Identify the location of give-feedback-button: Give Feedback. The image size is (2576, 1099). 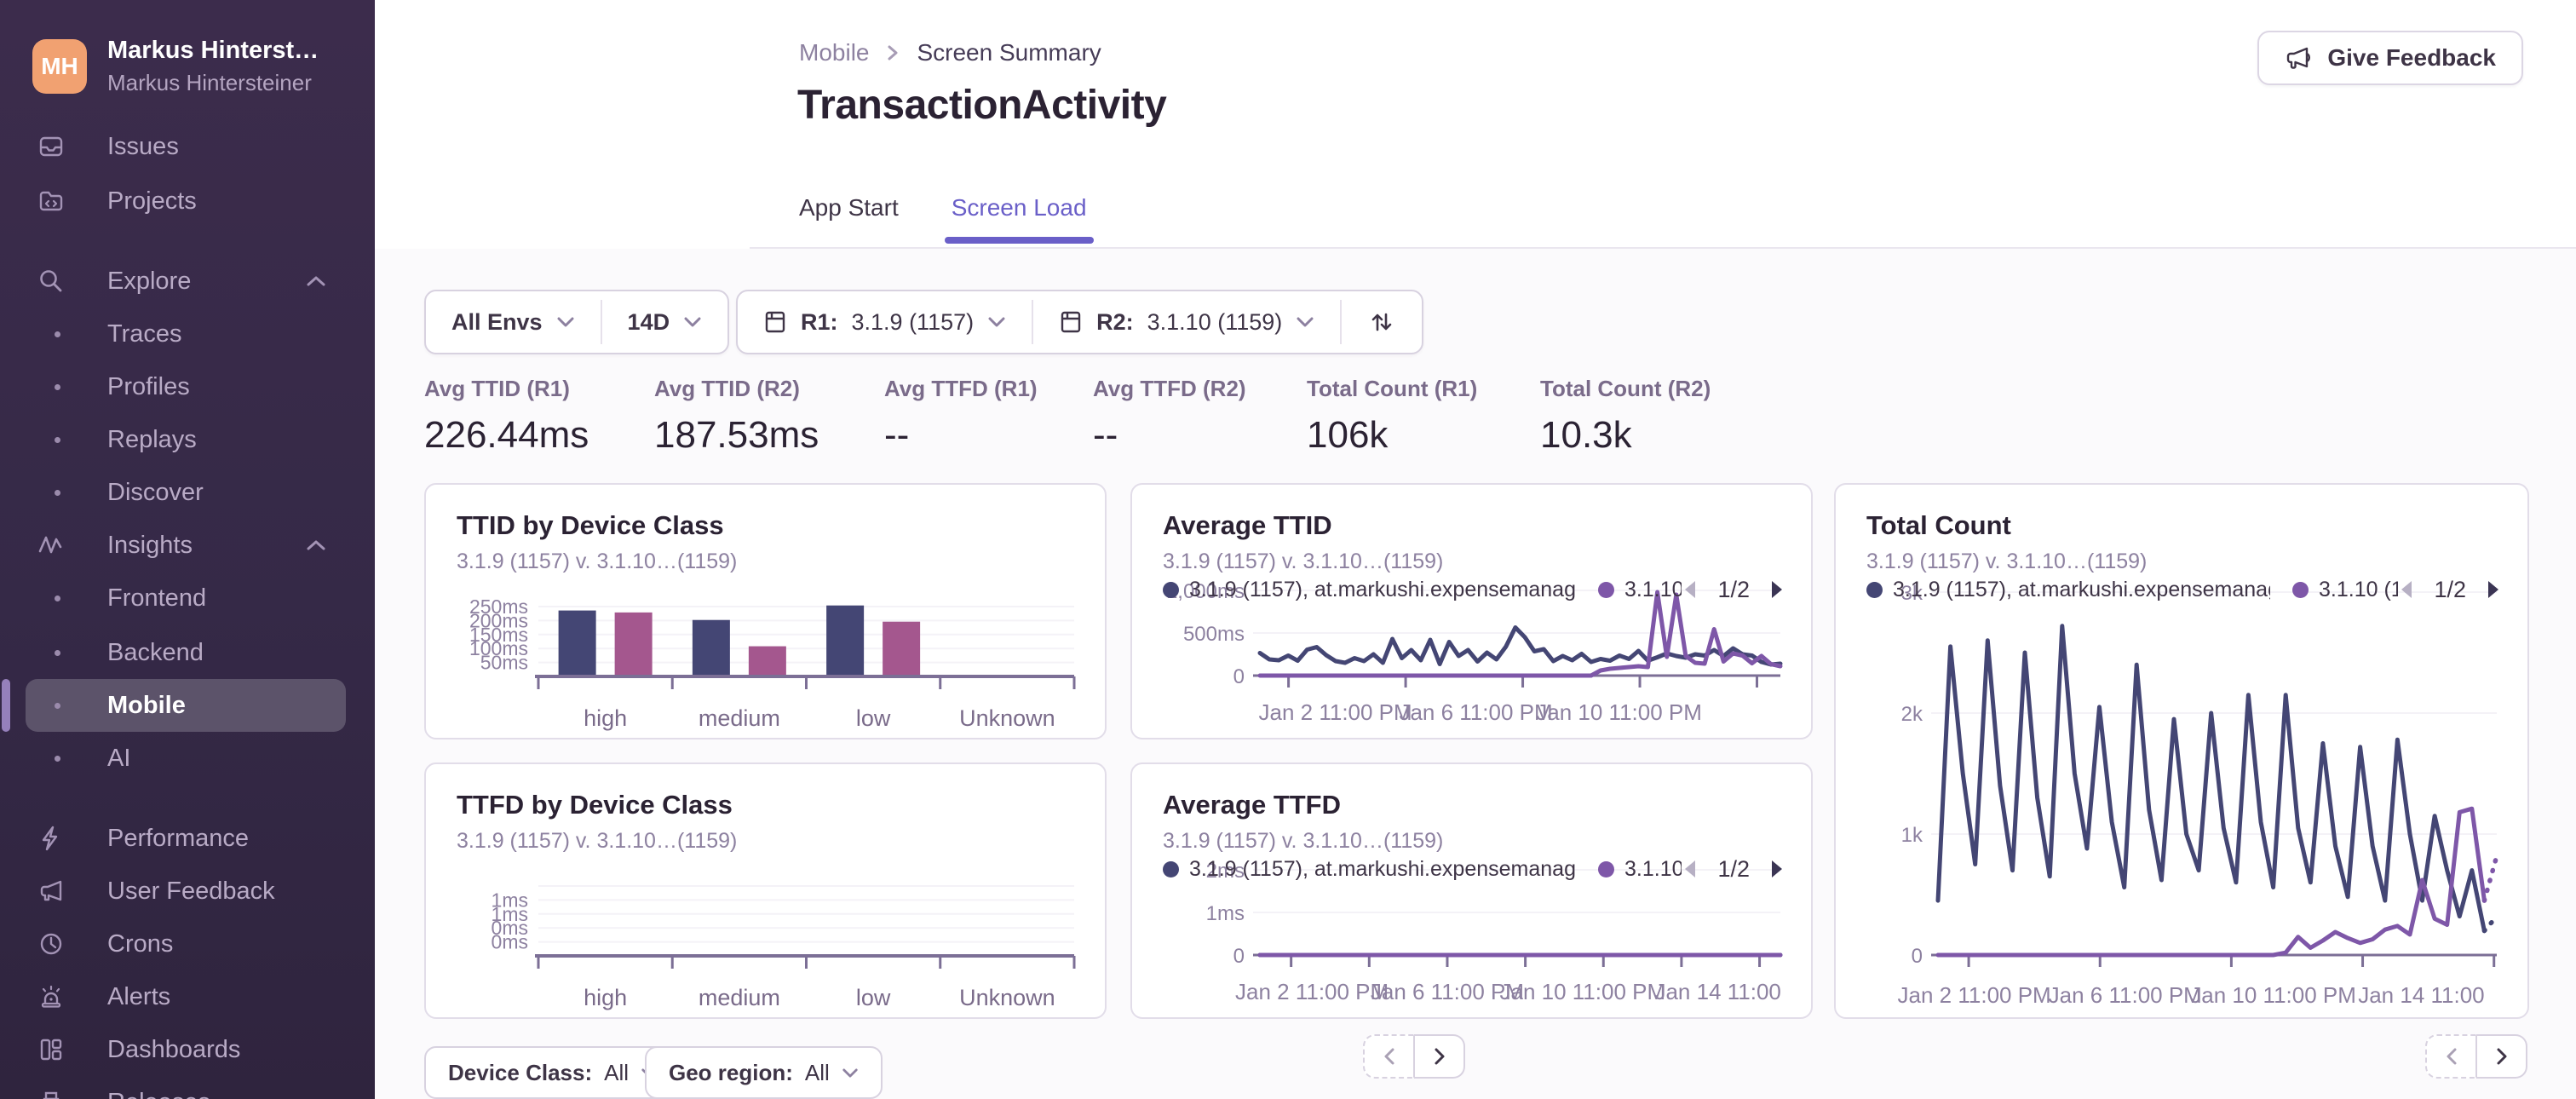
(2390, 58).